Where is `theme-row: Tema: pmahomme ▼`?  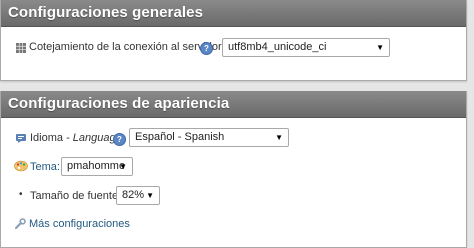
theme-row: Tema: pmahomme ▼ is located at coordinates (233, 168).